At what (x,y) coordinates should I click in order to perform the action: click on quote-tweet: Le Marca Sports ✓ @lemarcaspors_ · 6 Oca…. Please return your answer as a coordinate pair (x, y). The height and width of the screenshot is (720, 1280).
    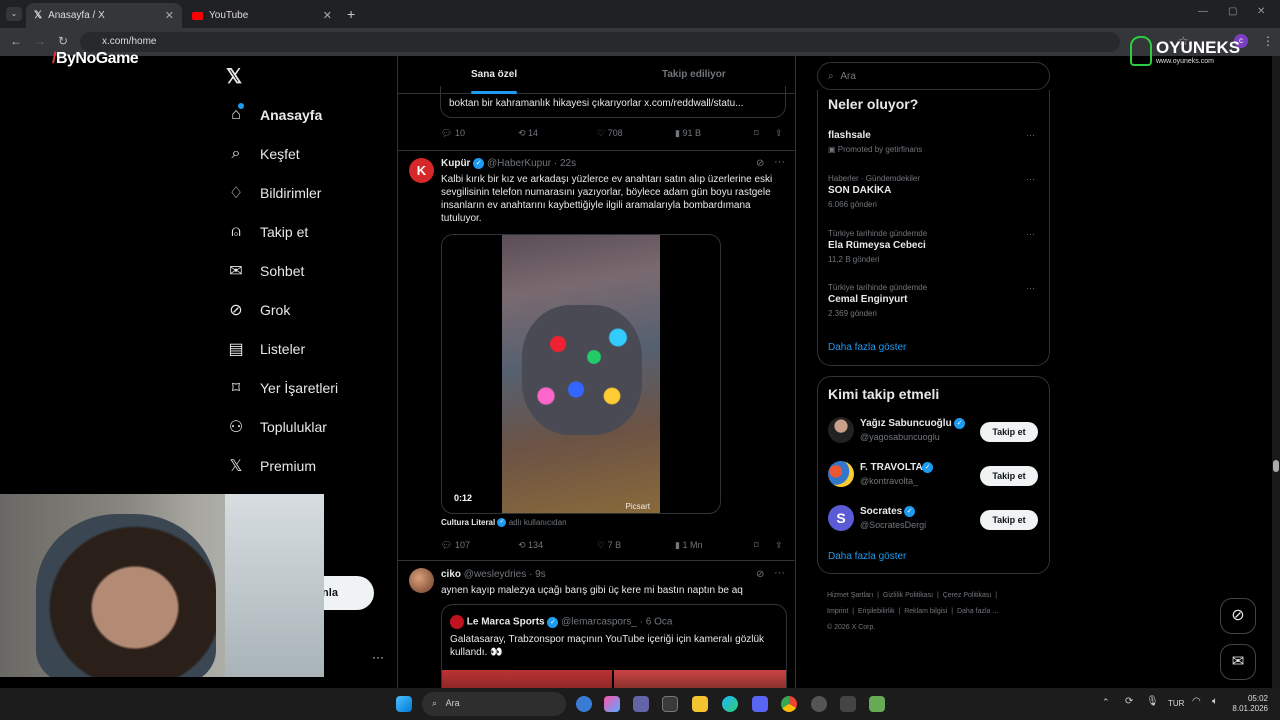
    Looking at the image, I should click on (614, 646).